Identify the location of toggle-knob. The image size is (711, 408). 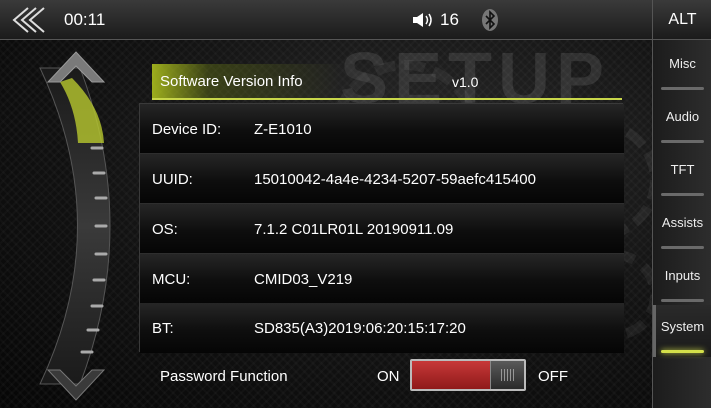
(507, 375).